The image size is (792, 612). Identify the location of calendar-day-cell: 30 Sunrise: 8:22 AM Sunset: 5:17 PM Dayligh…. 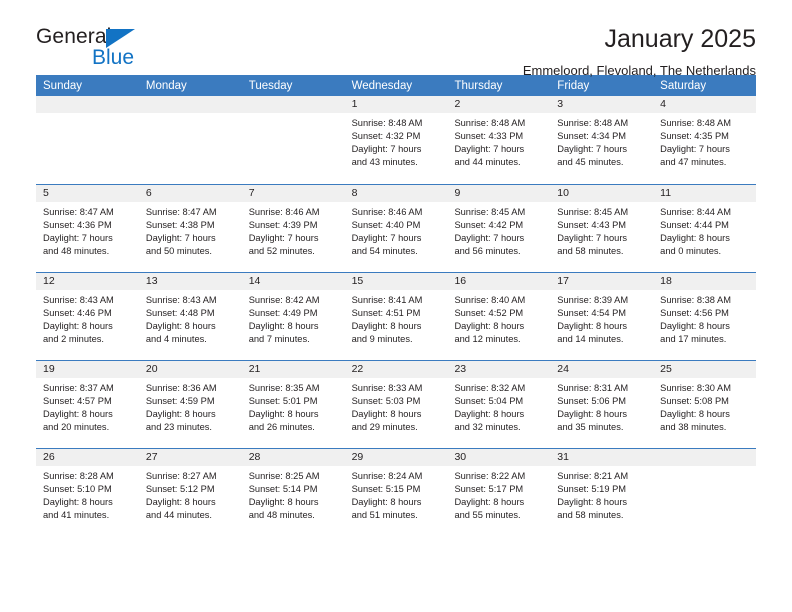
(499, 492).